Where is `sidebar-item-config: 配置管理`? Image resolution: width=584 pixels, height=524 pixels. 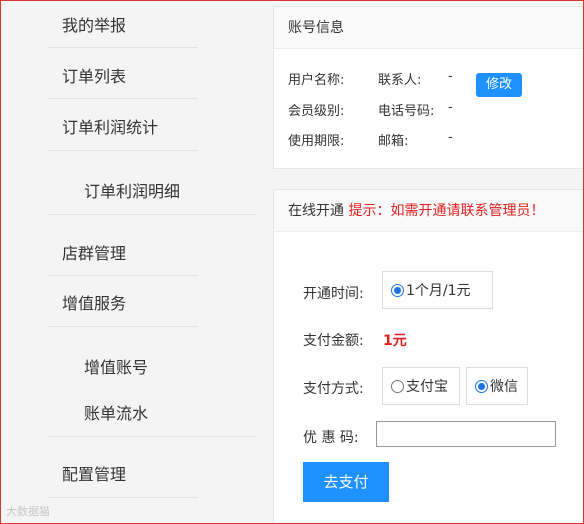 sidebar-item-config: 配置管理 is located at coordinates (123, 473).